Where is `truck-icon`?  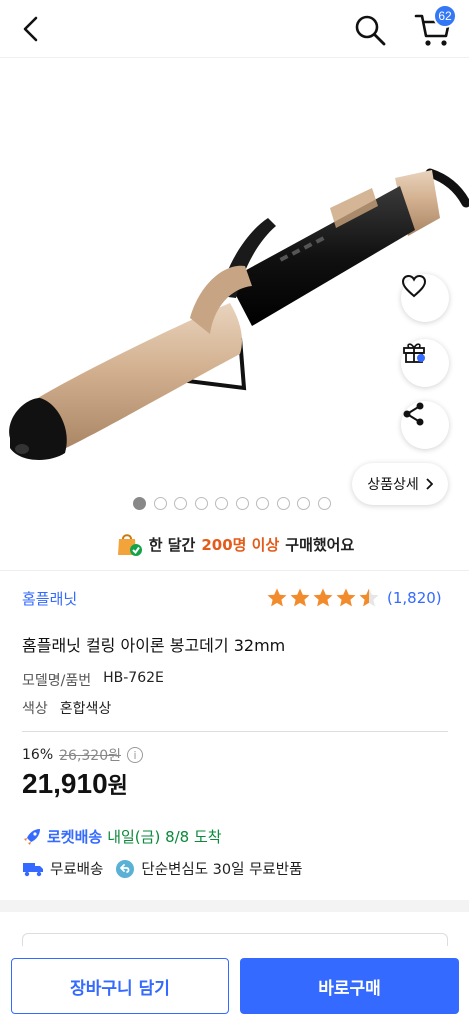 truck-icon is located at coordinates (33, 869).